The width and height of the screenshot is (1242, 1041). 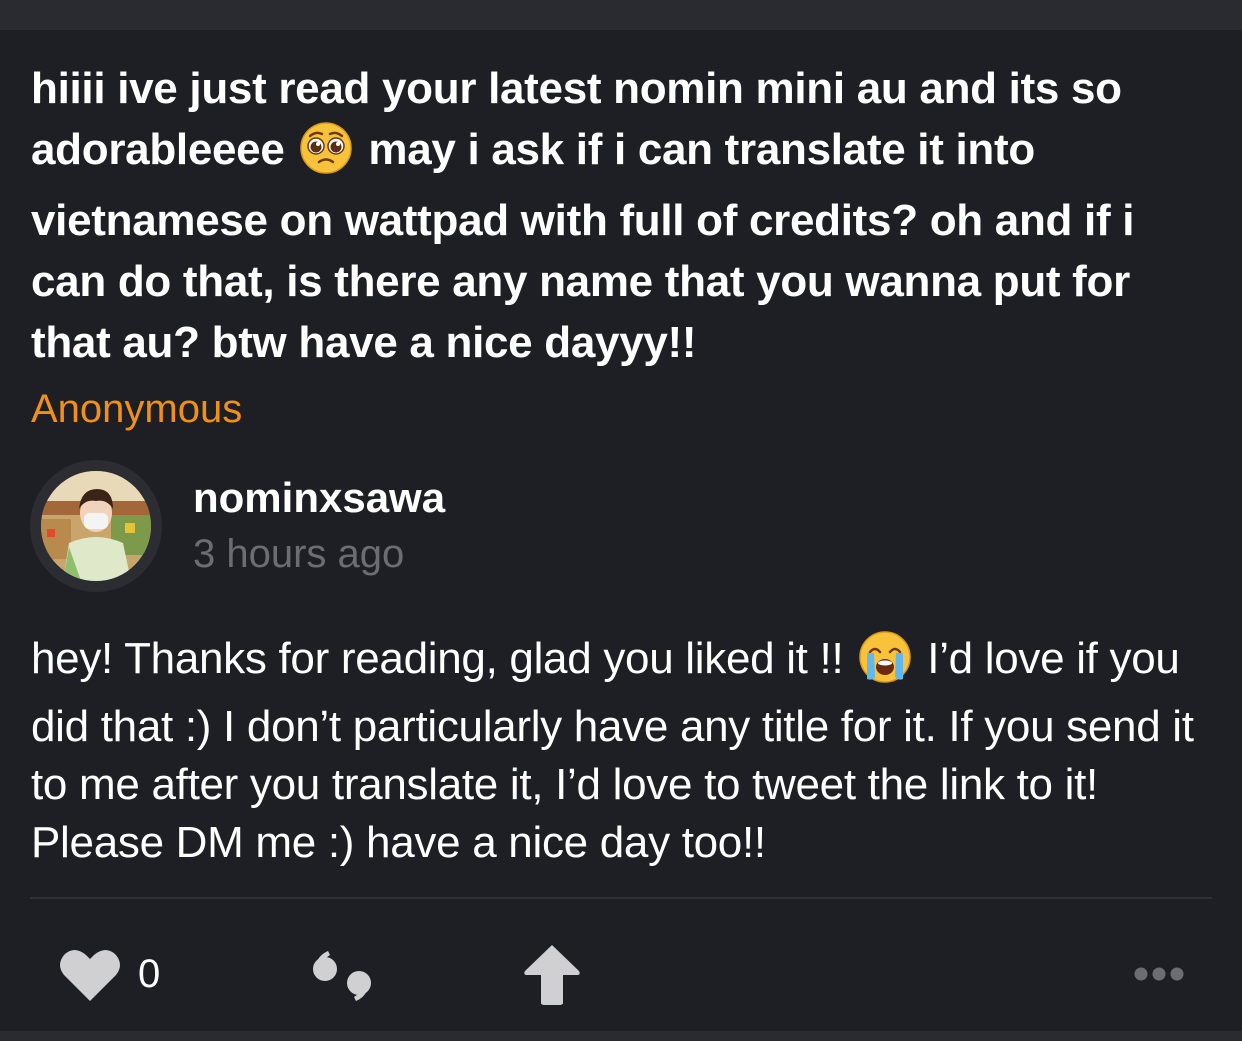 I want to click on more-dots-icon, so click(x=1159, y=974).